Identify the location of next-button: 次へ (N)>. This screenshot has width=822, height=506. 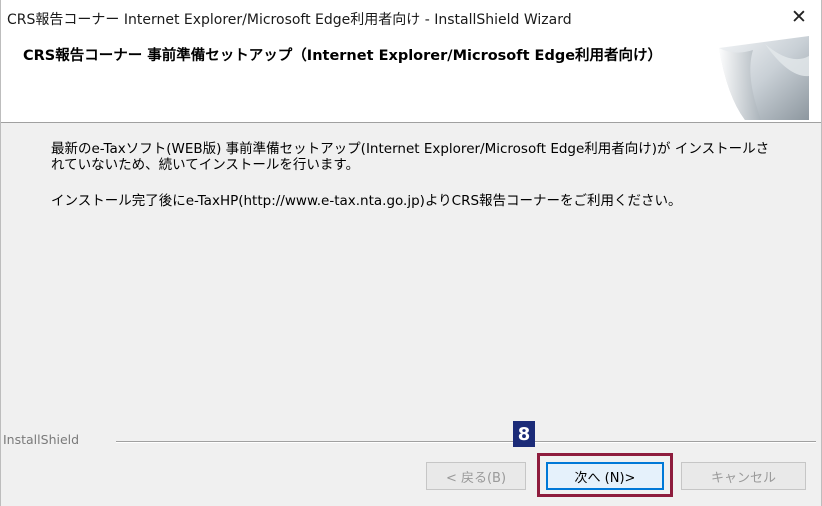
(605, 476).